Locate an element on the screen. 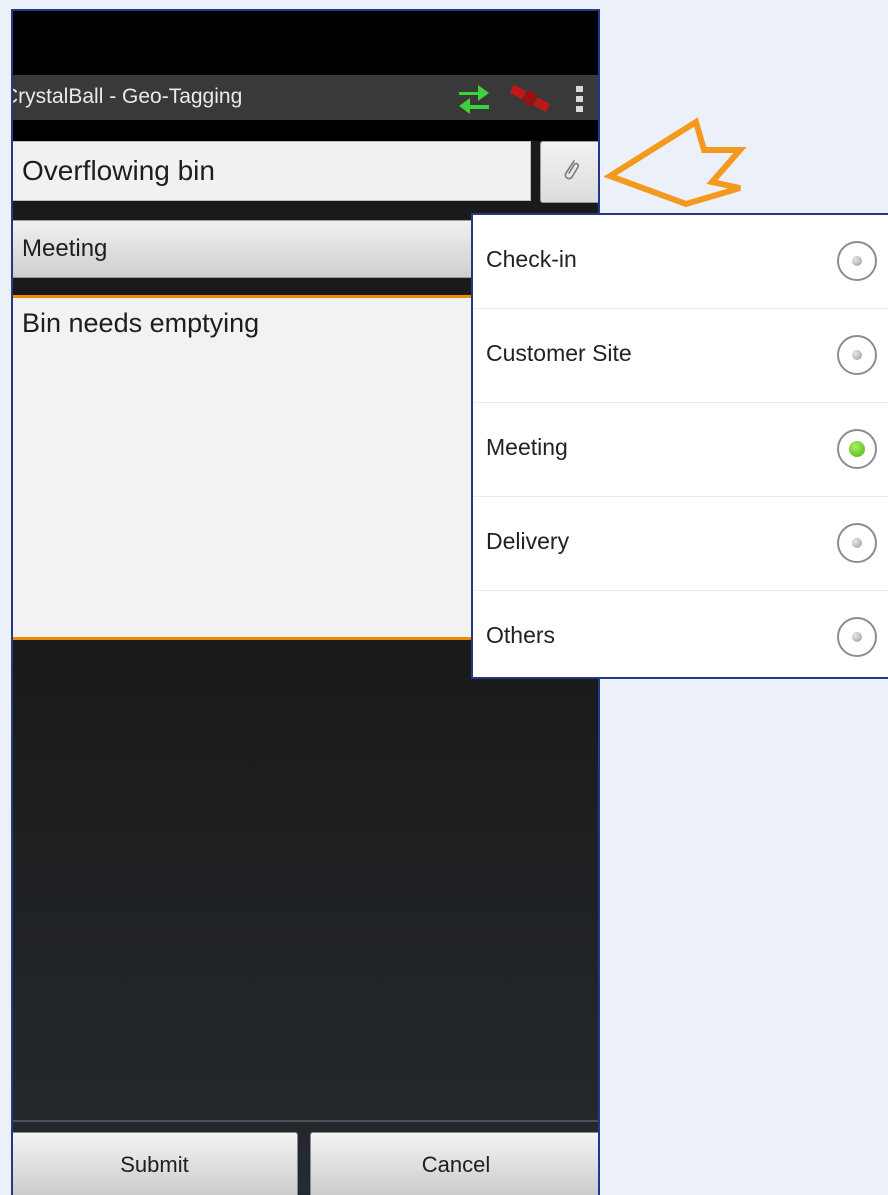  option-label: Customer Site is located at coordinates (559, 353).